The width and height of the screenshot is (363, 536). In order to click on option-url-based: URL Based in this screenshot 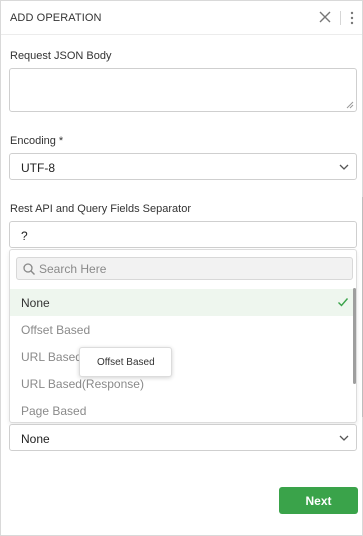, I will do `click(182, 356)`.